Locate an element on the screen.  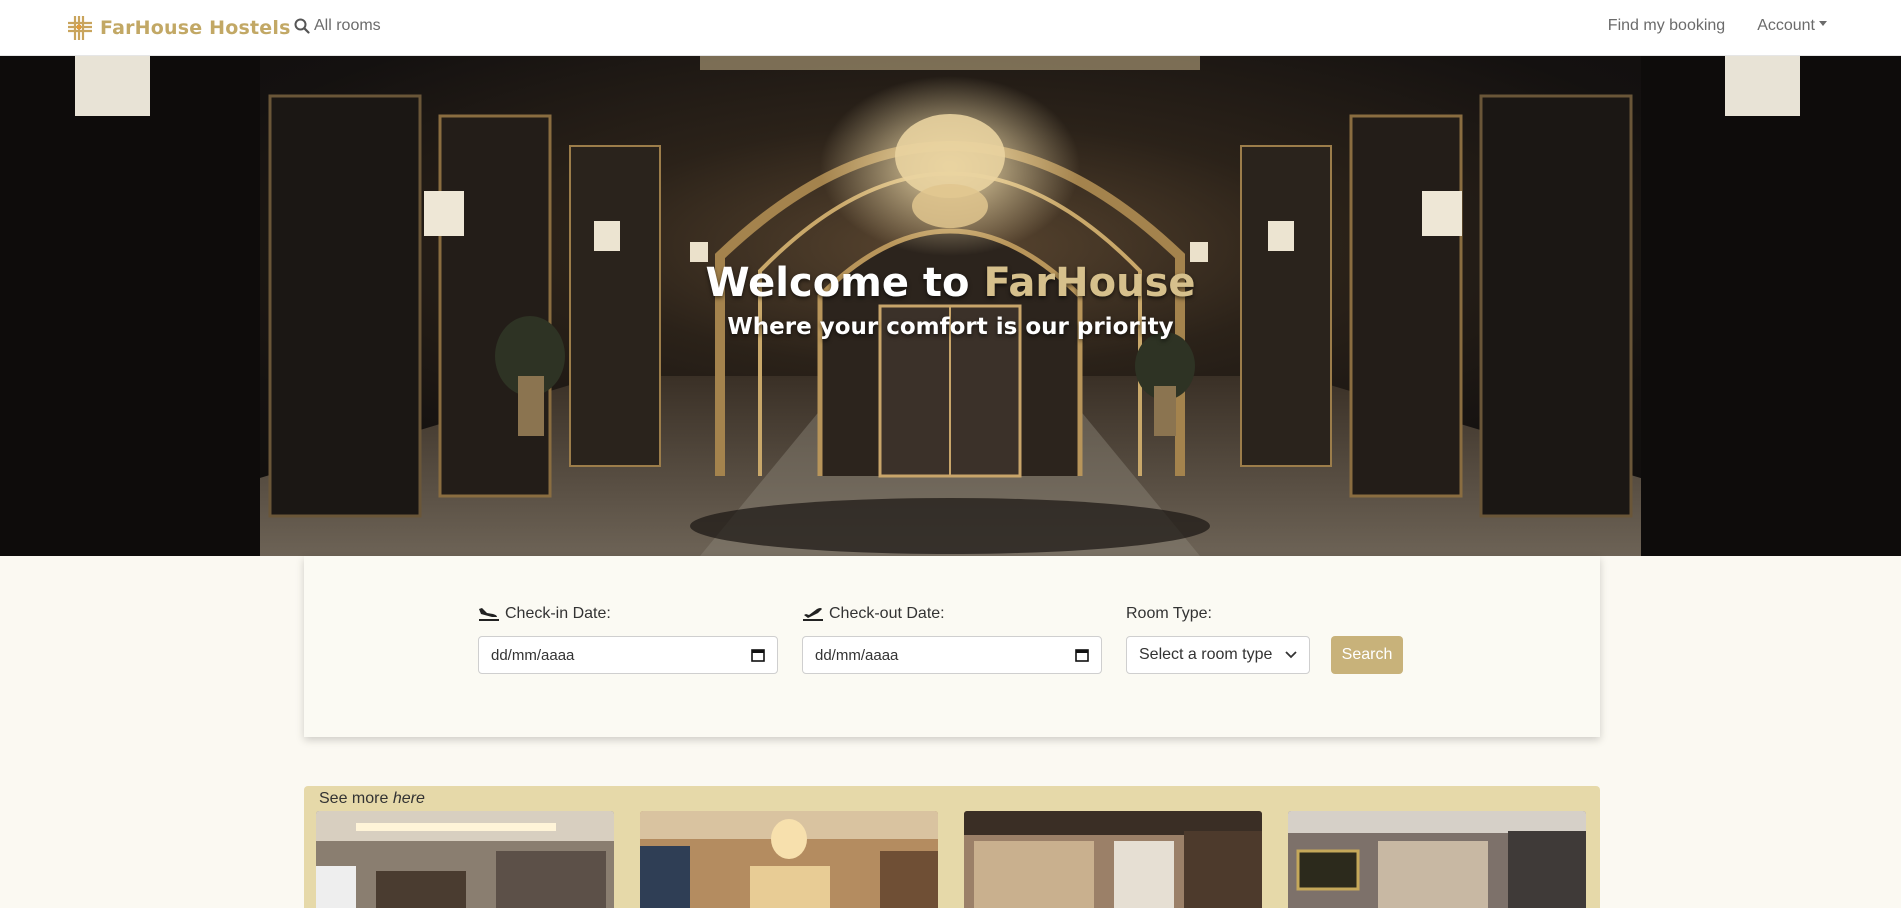
caret-down-icon is located at coordinates (1823, 24).